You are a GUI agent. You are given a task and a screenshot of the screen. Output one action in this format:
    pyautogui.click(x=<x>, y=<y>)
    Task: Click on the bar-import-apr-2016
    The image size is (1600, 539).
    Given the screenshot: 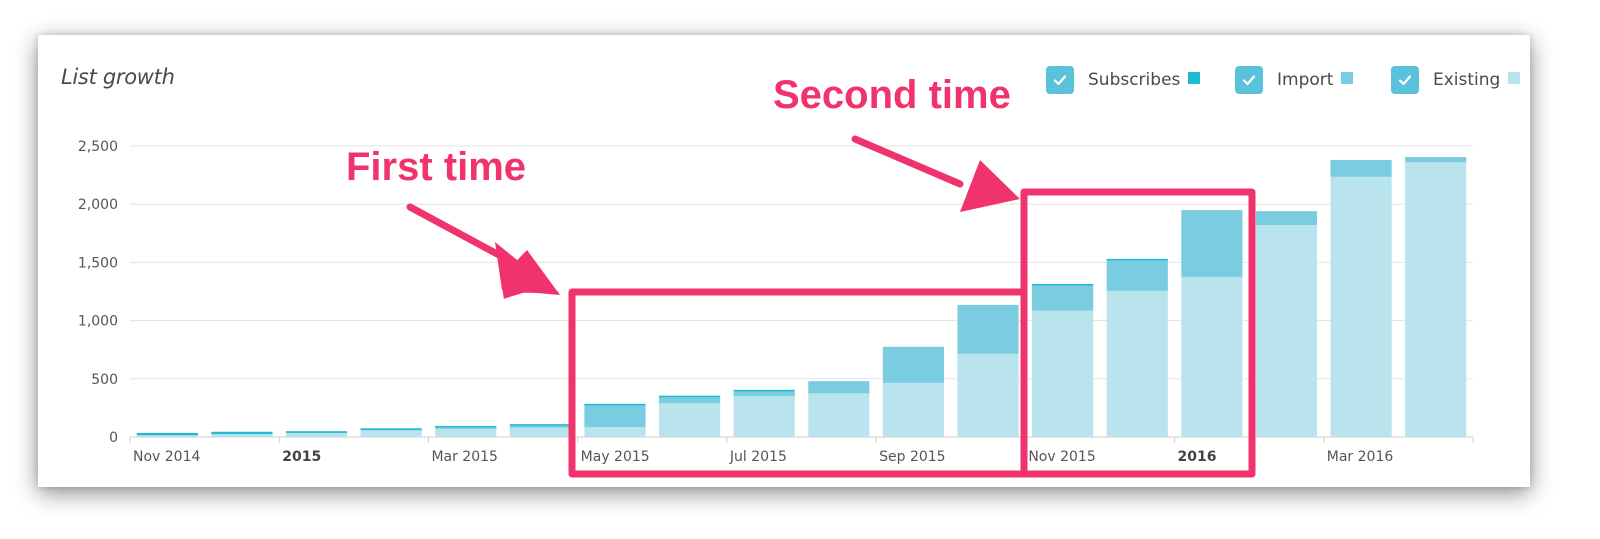 What is the action you would take?
    pyautogui.click(x=1436, y=160)
    